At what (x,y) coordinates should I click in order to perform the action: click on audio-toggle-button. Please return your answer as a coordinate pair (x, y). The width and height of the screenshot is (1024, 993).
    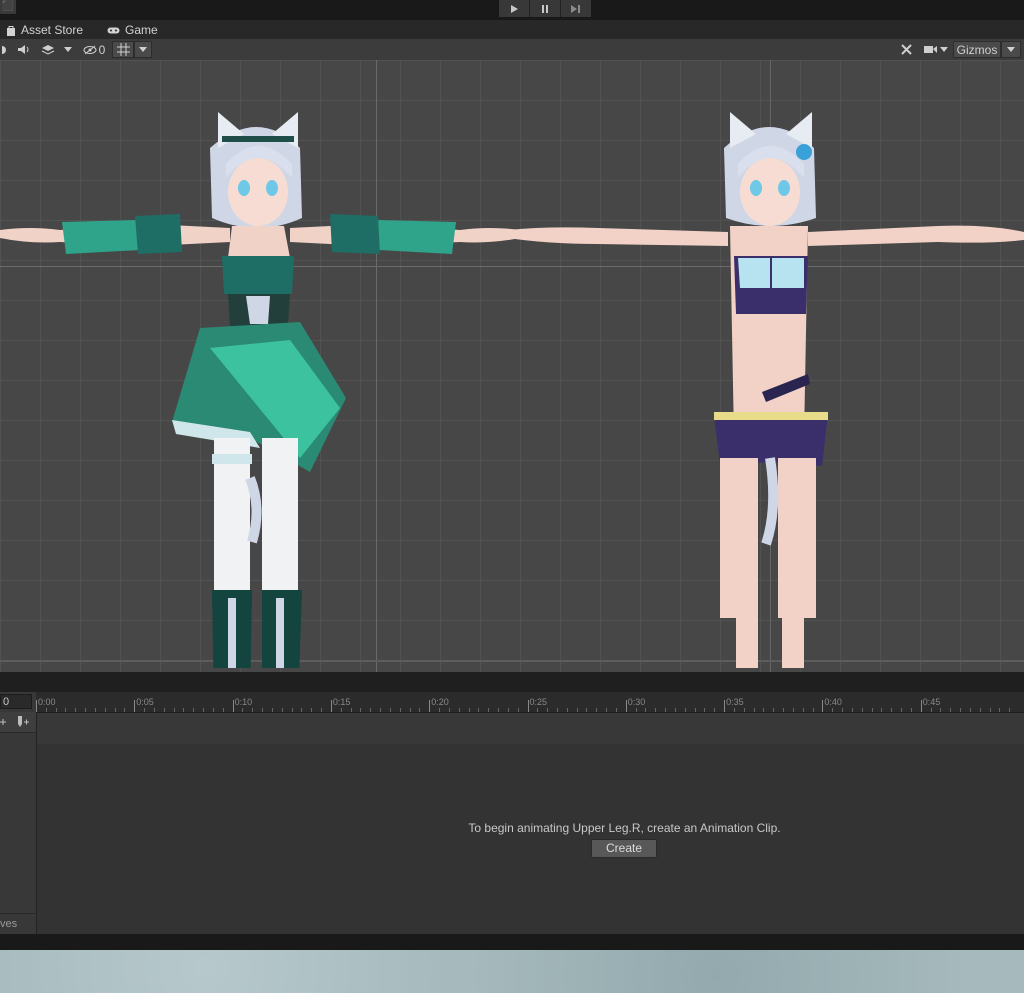
    Looking at the image, I should click on (24, 49).